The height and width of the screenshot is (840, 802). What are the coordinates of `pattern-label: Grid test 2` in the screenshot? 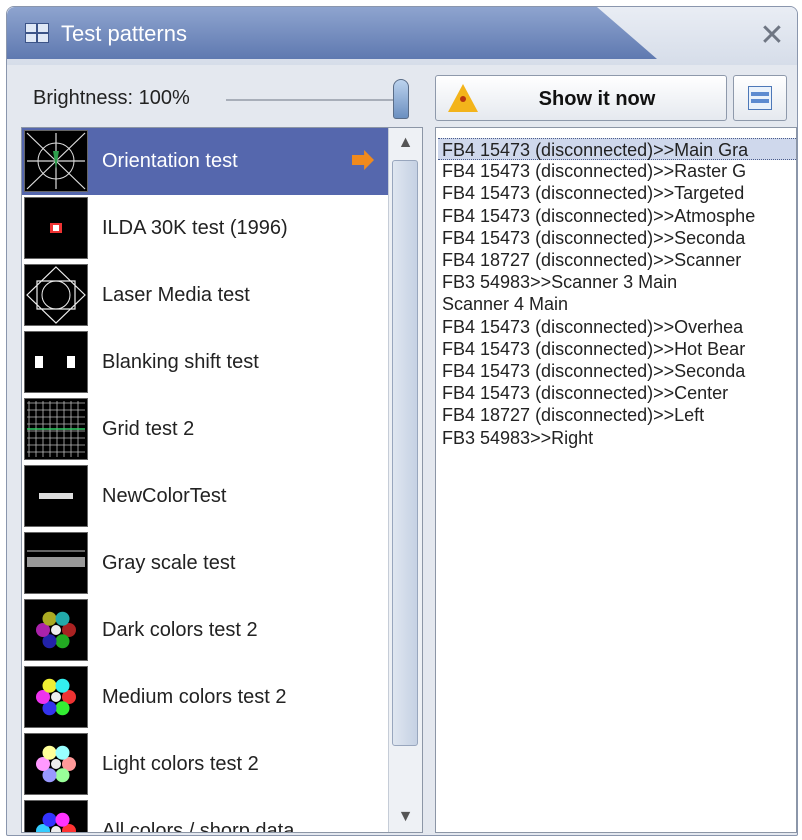 It's located at (148, 429).